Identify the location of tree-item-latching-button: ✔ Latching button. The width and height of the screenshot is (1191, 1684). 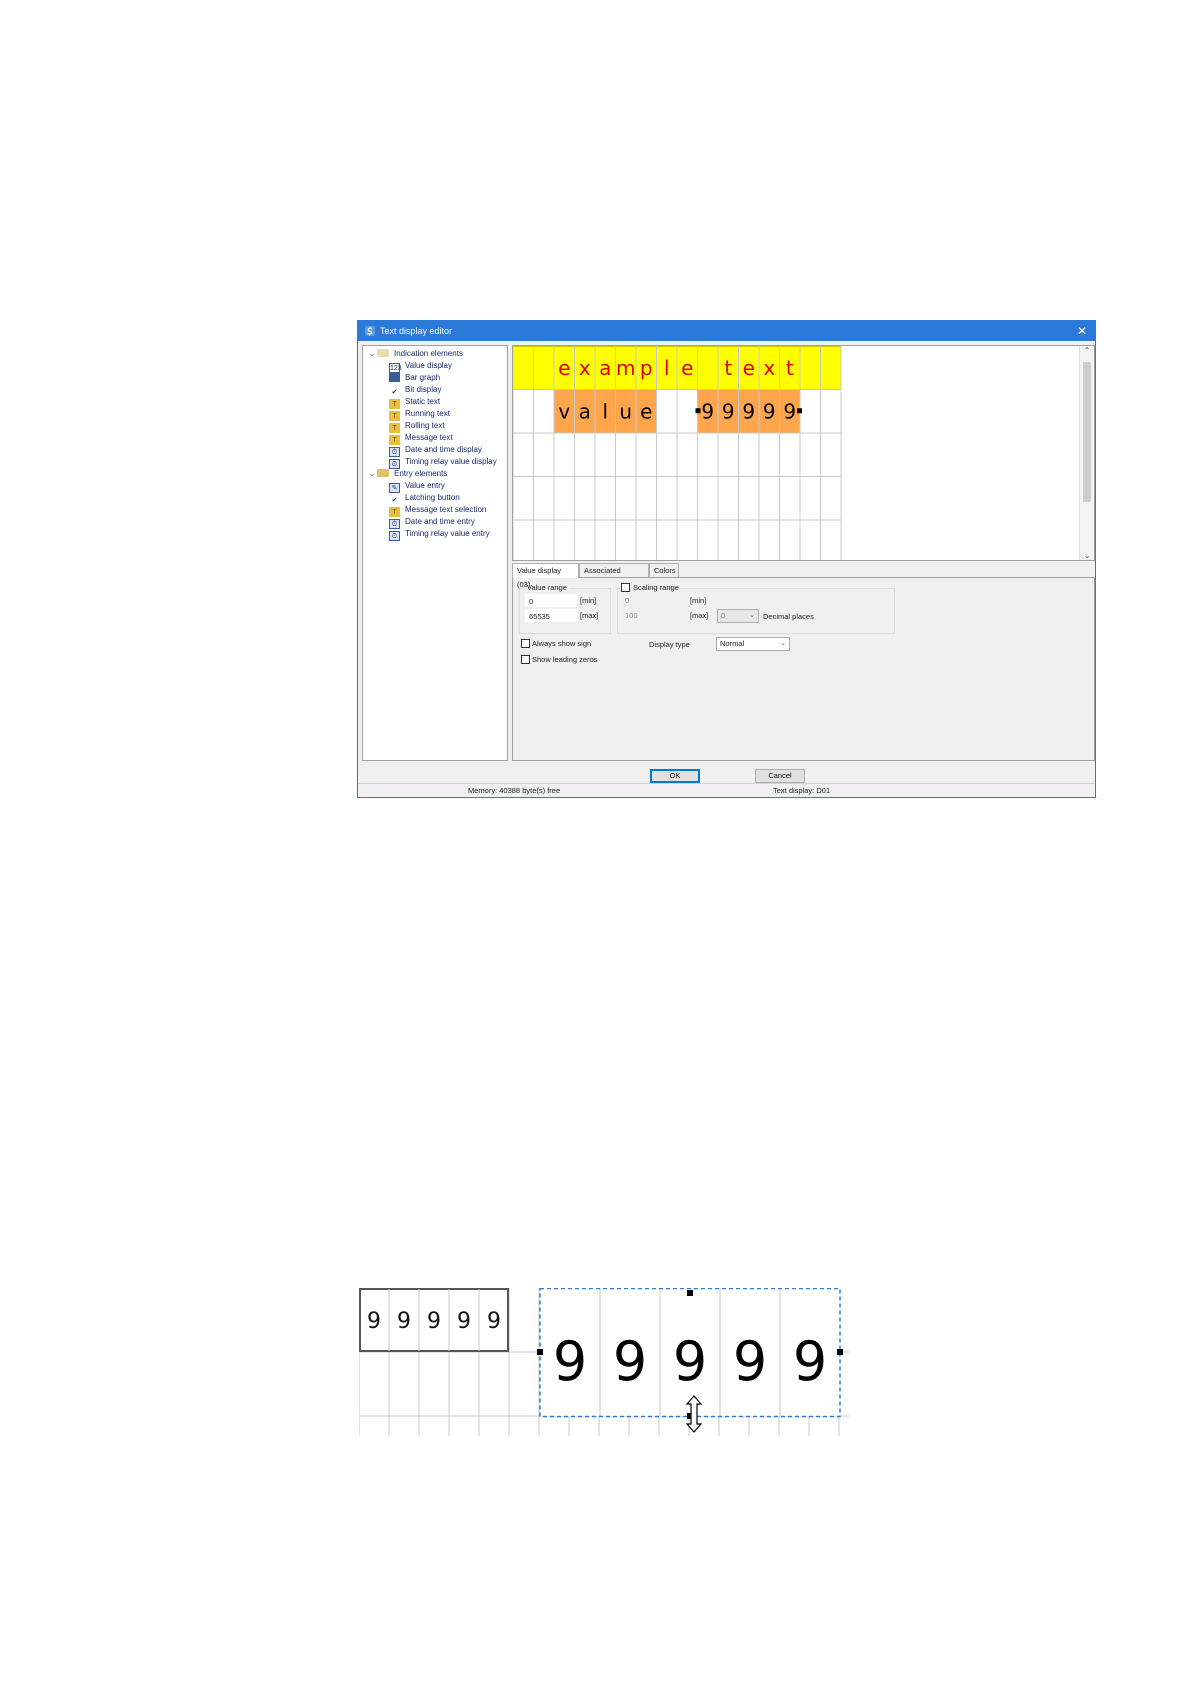
(424, 498).